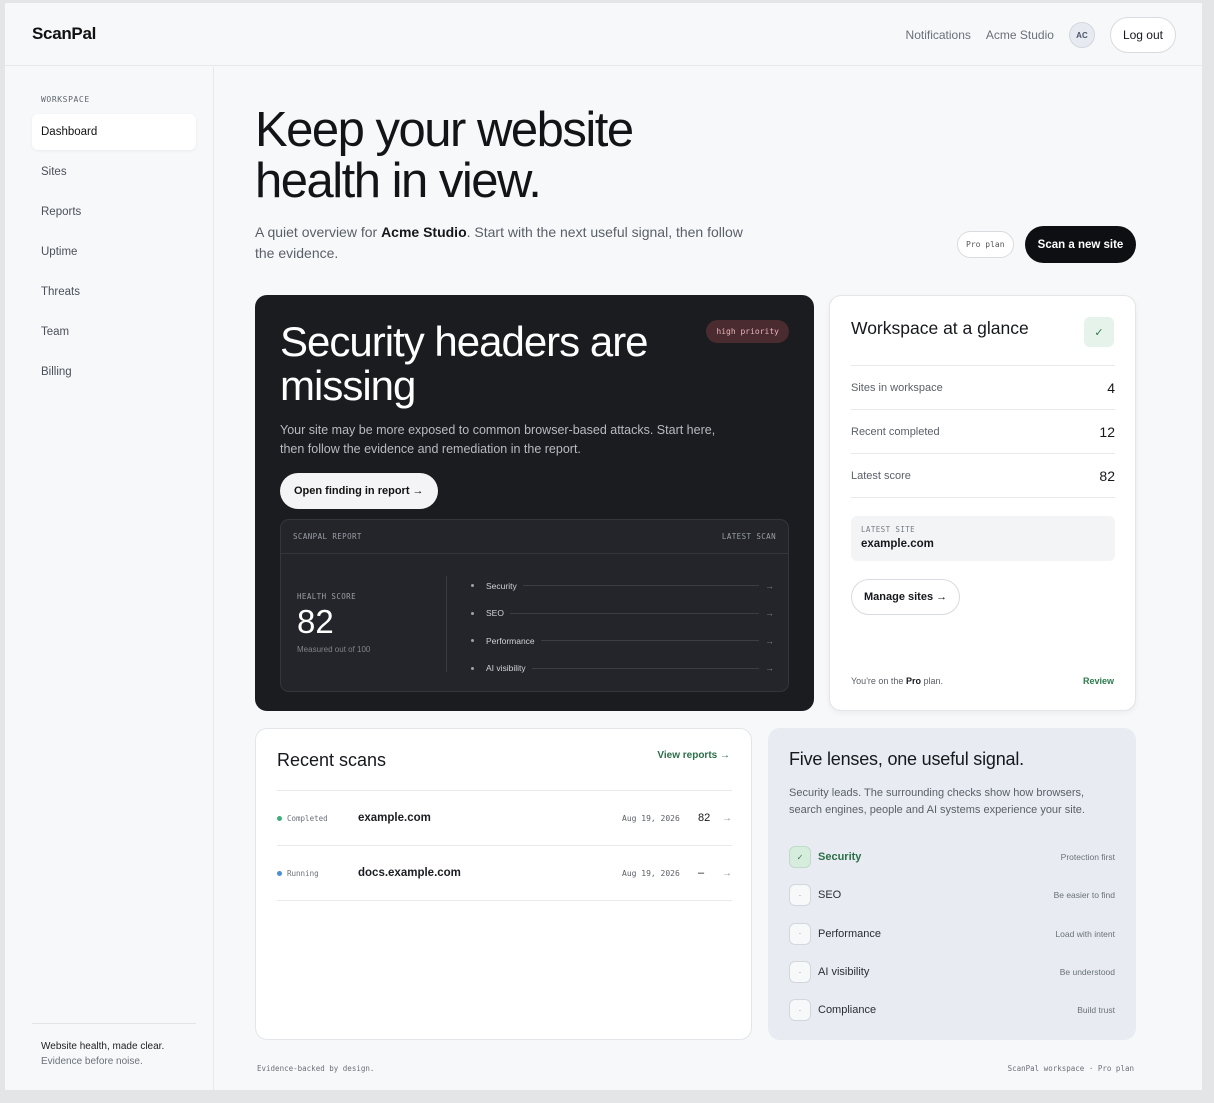 The height and width of the screenshot is (1103, 1214). I want to click on report-lens-label: AI visibility, so click(506, 668).